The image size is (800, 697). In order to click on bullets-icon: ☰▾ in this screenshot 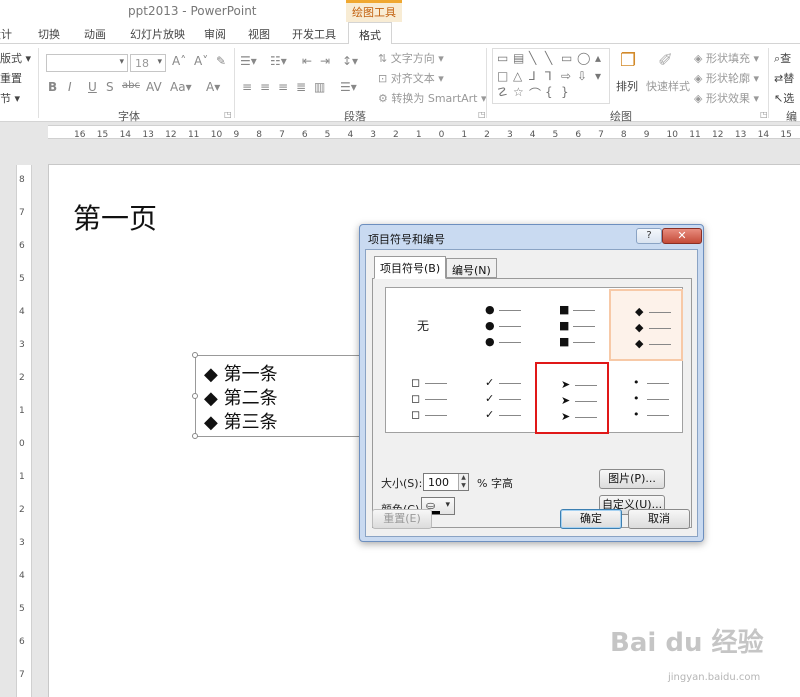, I will do `click(248, 61)`.